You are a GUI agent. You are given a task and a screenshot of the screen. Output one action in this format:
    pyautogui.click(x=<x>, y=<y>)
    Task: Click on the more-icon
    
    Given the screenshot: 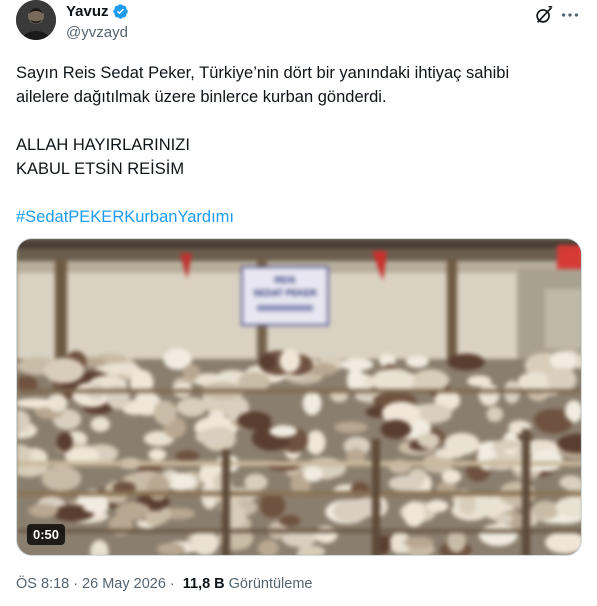 What is the action you would take?
    pyautogui.click(x=570, y=15)
    